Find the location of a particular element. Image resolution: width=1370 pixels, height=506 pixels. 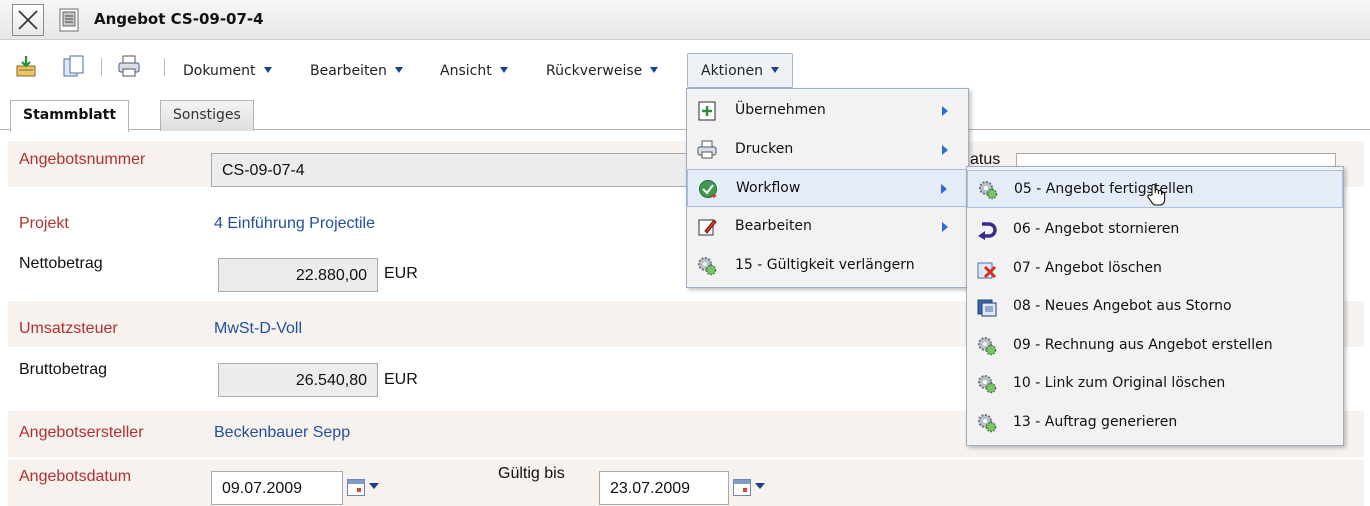

menu-item-label: 07 - Angebot löschen is located at coordinates (1087, 268).